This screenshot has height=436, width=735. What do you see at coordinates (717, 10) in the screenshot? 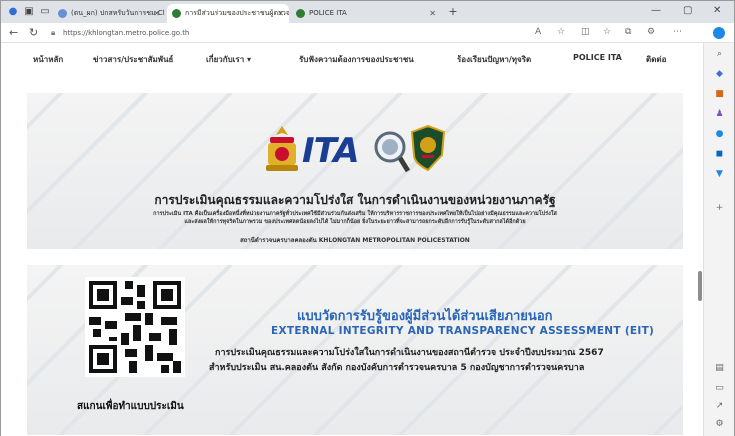
I see `close-window-icon: ✕` at bounding box center [717, 10].